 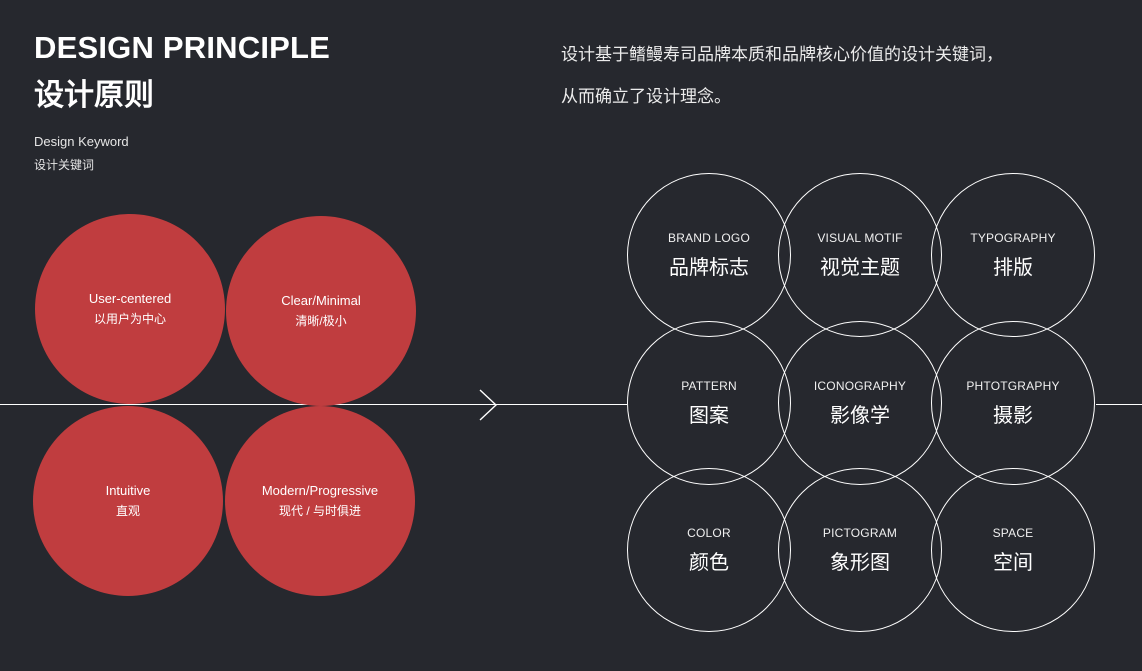 What do you see at coordinates (860, 403) in the screenshot?
I see `keyword-ring-iconography` at bounding box center [860, 403].